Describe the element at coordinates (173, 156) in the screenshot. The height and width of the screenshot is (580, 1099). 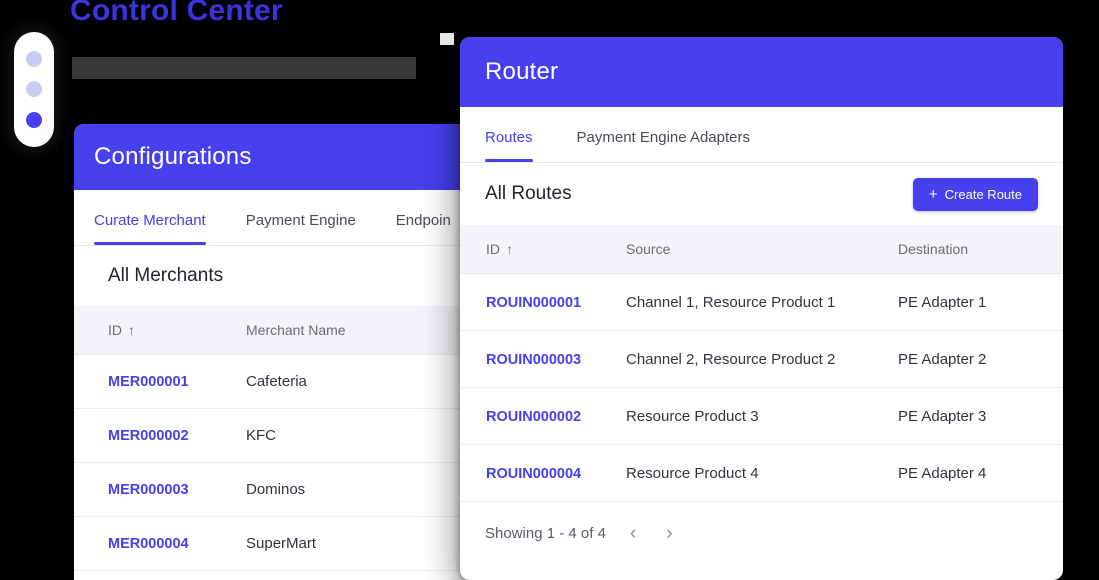
I see `configurations-title: Configurations` at that location.